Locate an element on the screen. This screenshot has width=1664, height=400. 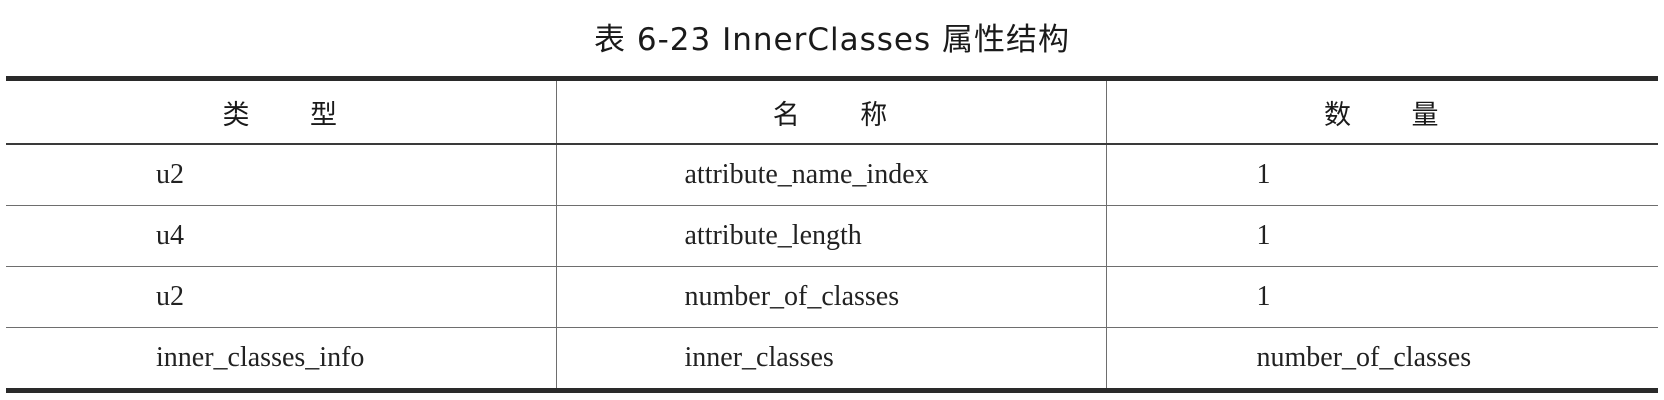
cell-name: inner_classes is located at coordinates (830, 360).